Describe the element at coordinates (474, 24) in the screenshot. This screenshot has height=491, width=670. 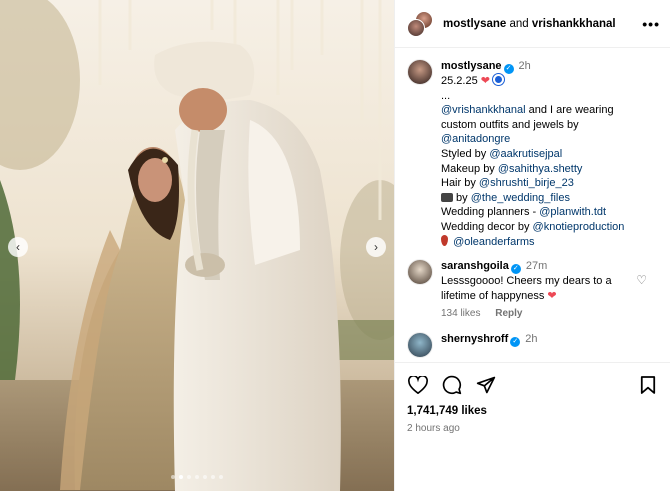
I see `author-username-link: mostlysane` at that location.